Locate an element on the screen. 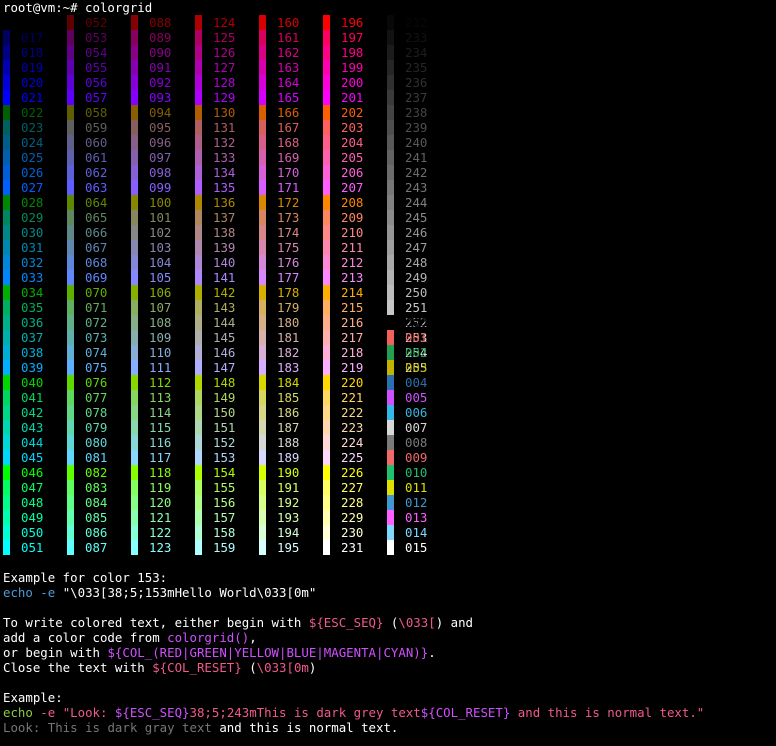 This screenshot has width=776, height=746. color-cell-119: 119 is located at coordinates (151, 487).